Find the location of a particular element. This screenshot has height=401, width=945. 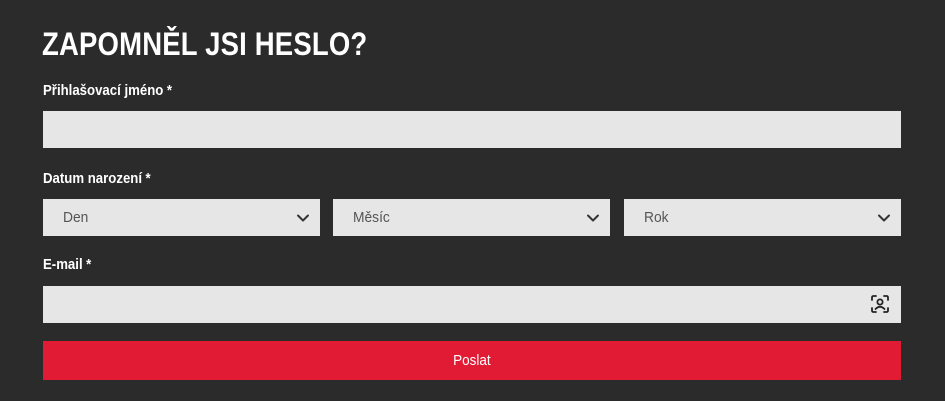

year-select-value: Rok is located at coordinates (656, 217).